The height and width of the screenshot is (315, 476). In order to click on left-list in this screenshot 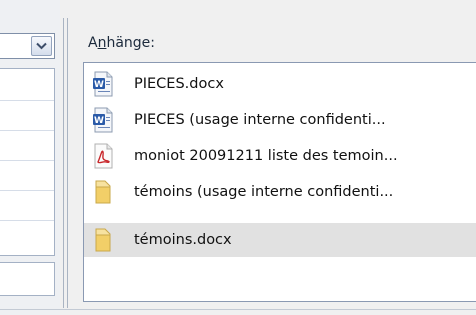, I will do `click(27, 162)`.